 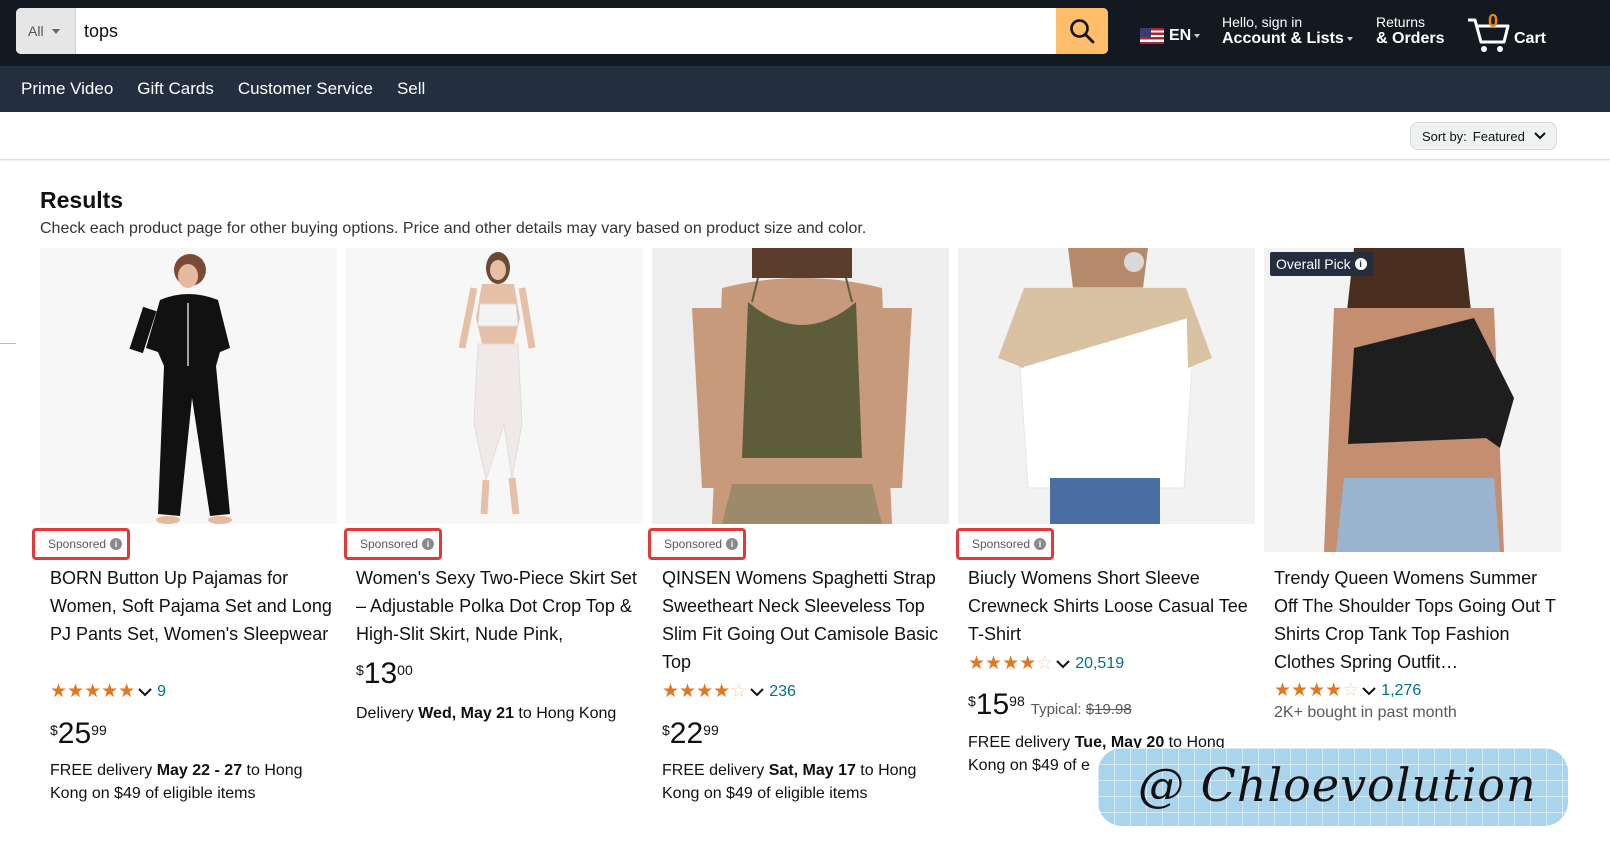 I want to click on nav-link-gift-cards: Gift Cards, so click(x=175, y=89).